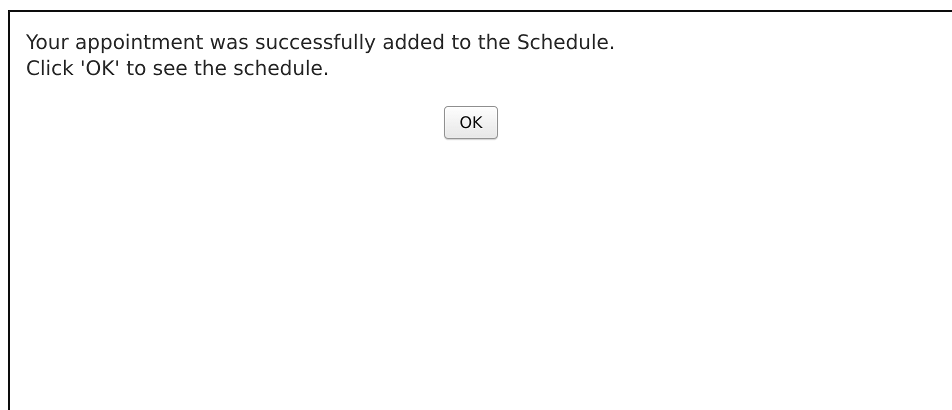  I want to click on message-text: Click 'OK' to see the schedule., so click(178, 68).